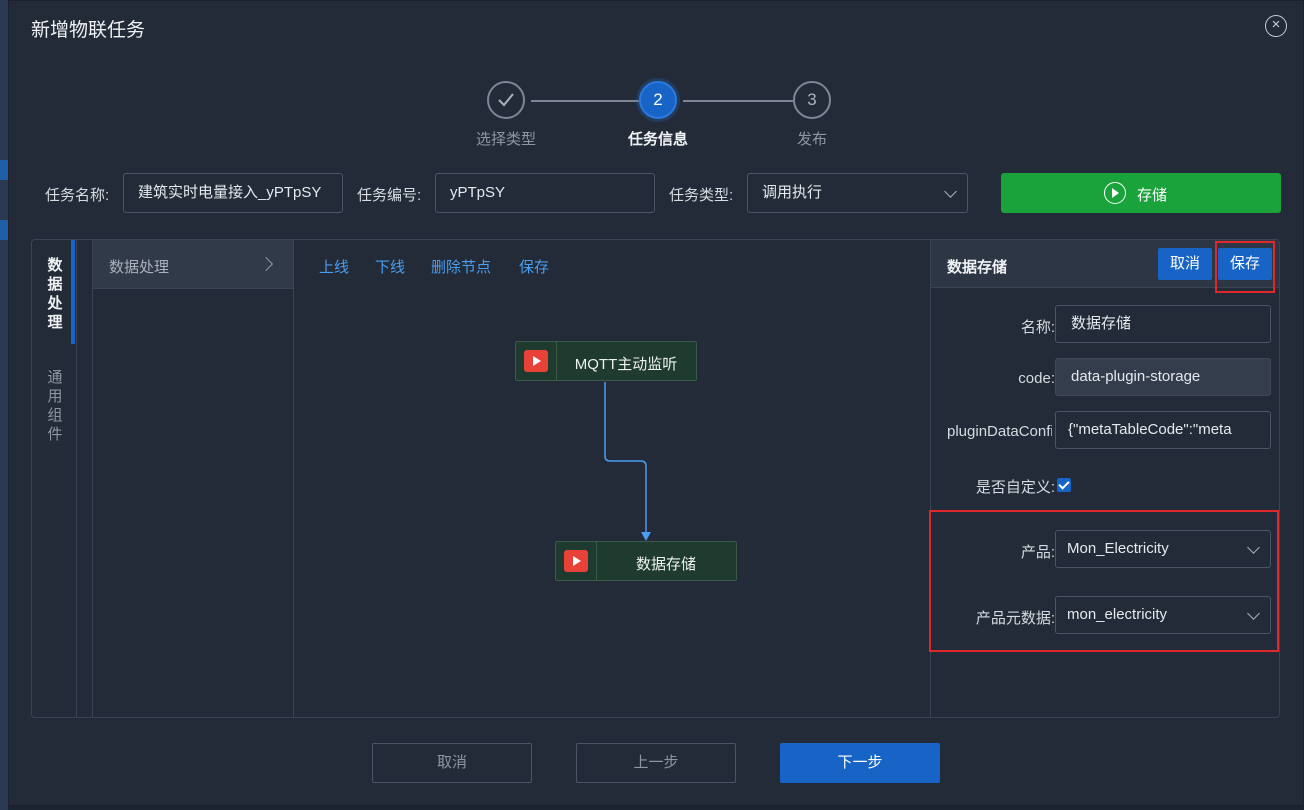 The image size is (1304, 810). I want to click on custom-checkbox, so click(1064, 485).